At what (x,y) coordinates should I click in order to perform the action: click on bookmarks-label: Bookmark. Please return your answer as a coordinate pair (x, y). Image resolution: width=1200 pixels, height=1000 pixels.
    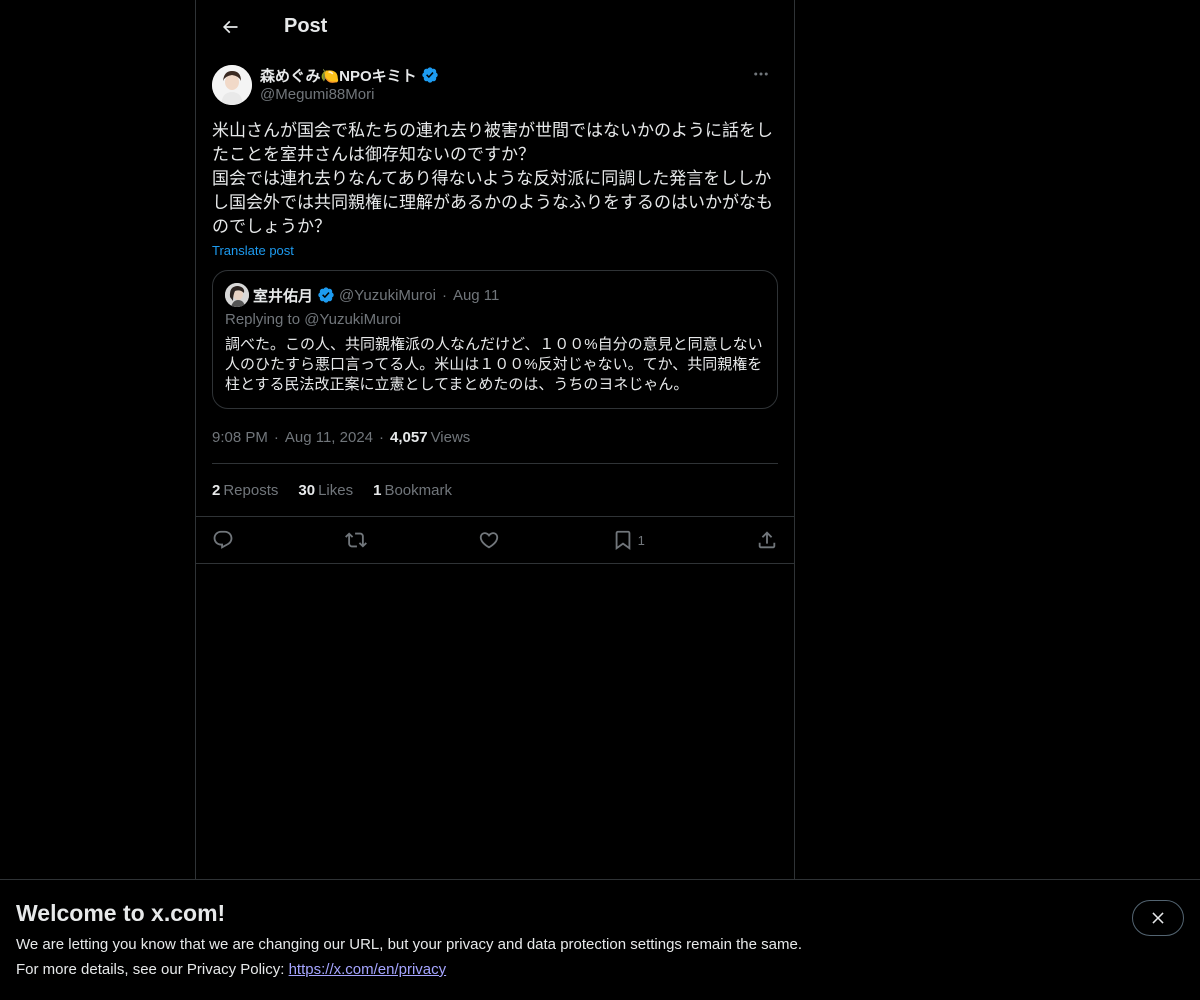
    Looking at the image, I should click on (418, 490).